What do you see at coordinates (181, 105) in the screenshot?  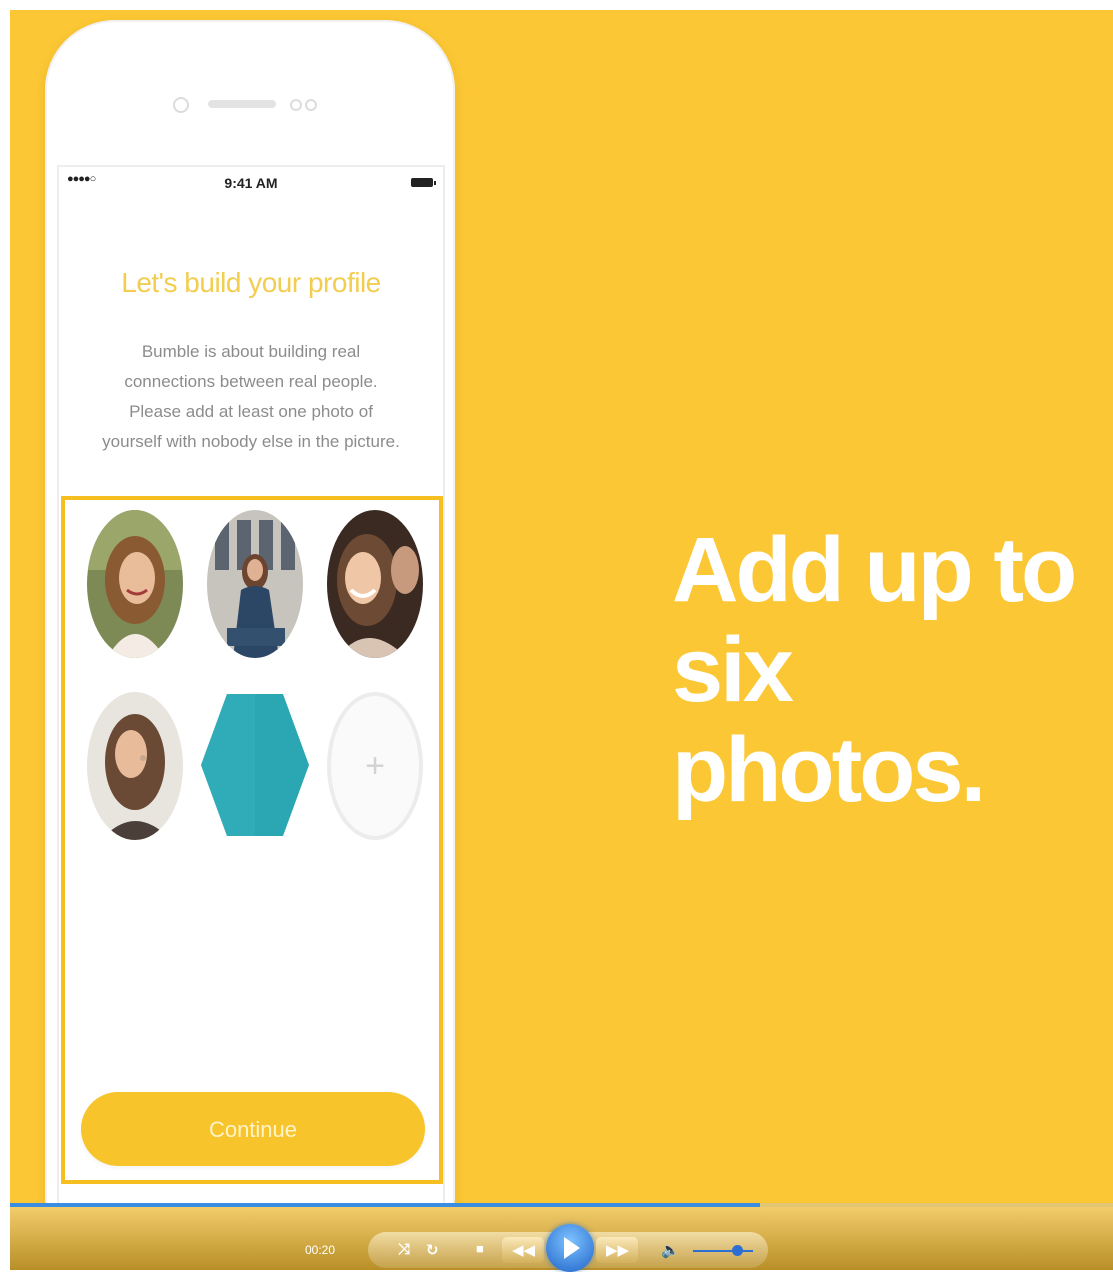 I see `front-camera-icon` at bounding box center [181, 105].